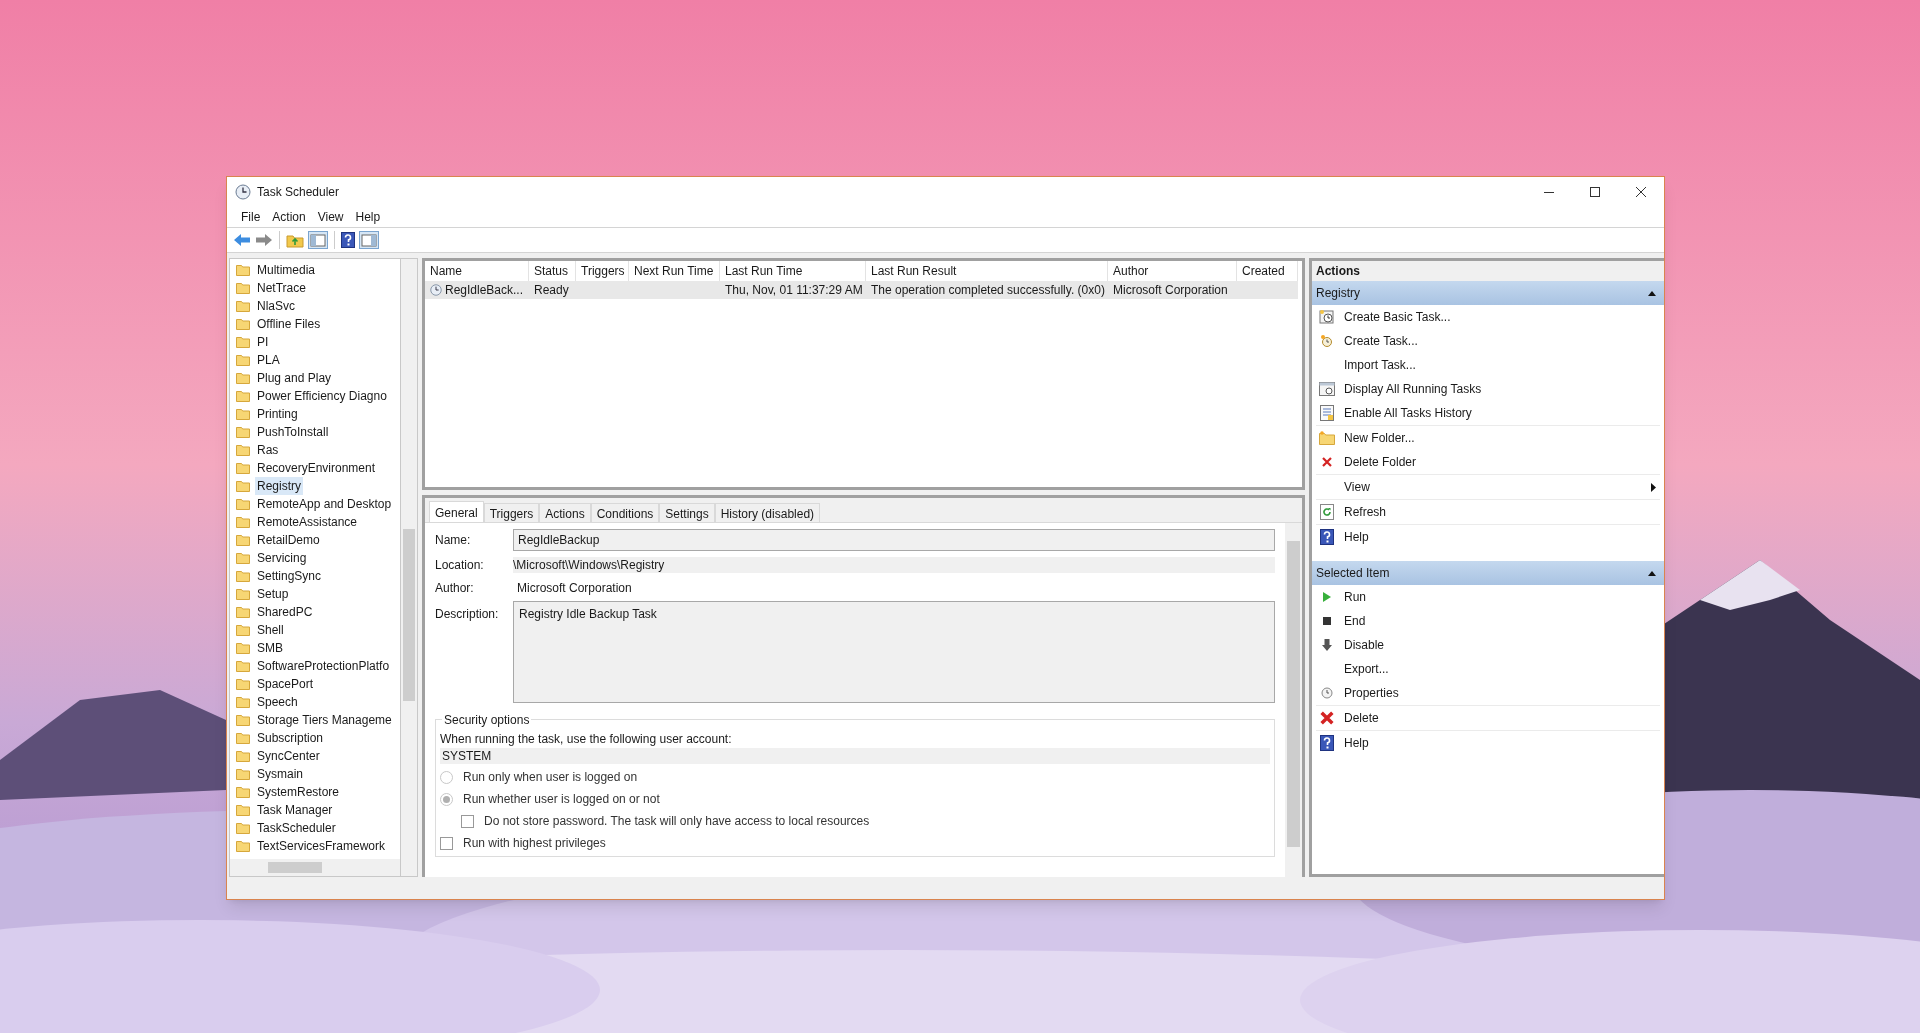  What do you see at coordinates (268, 360) in the screenshot?
I see `tree-item: PLA` at bounding box center [268, 360].